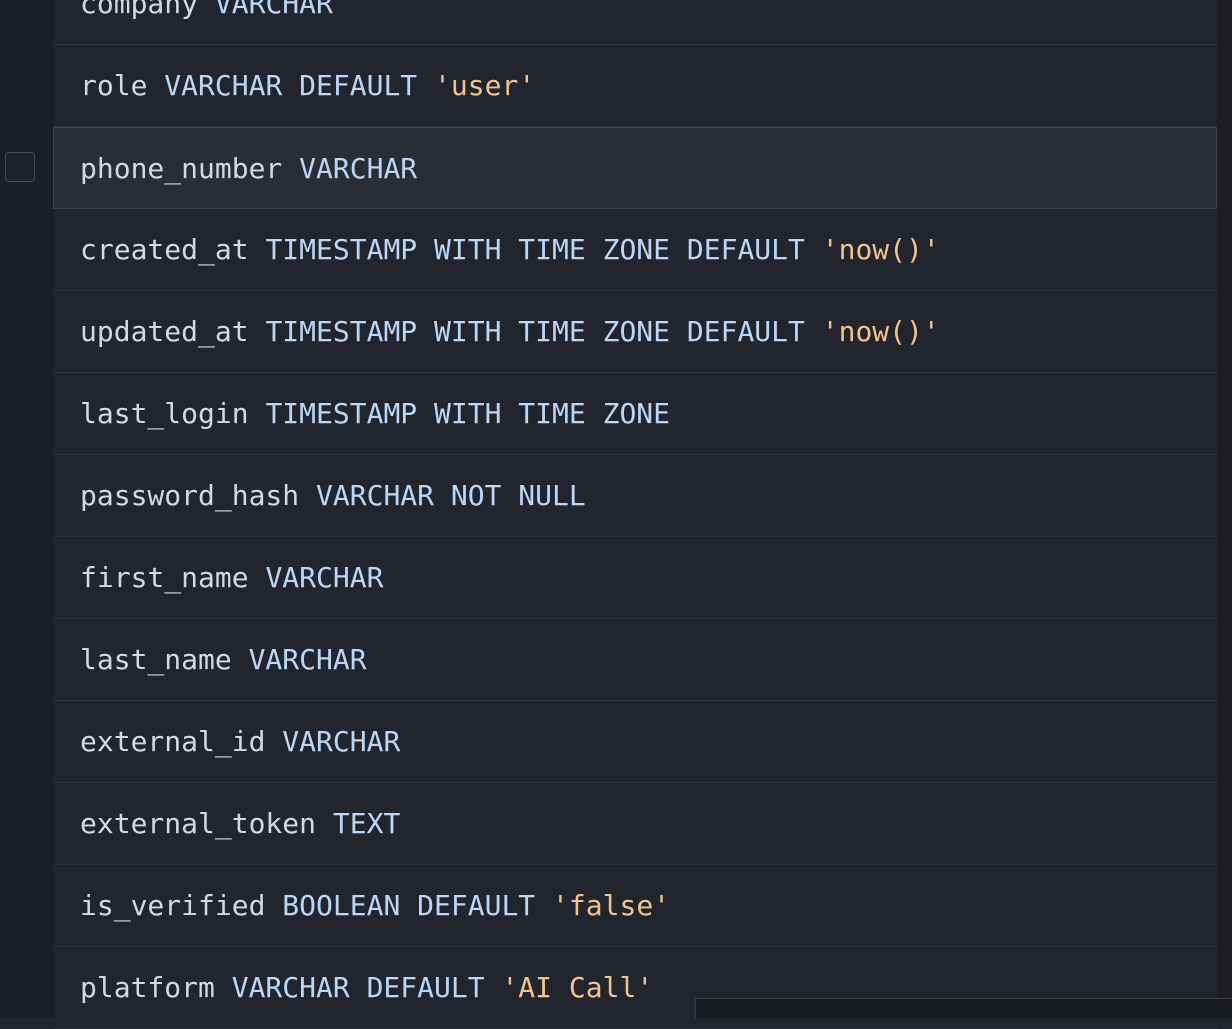 The image size is (1232, 1029). Describe the element at coordinates (190, 495) in the screenshot. I see `column-name: password_hash` at that location.